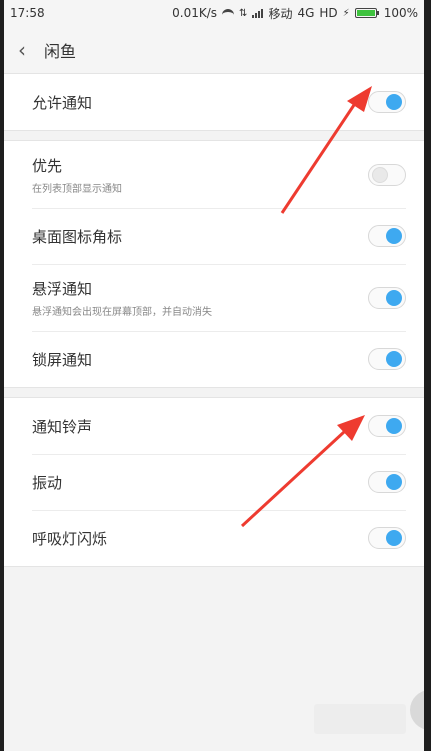  What do you see at coordinates (360, 719) in the screenshot?
I see `watermark-blur` at bounding box center [360, 719].